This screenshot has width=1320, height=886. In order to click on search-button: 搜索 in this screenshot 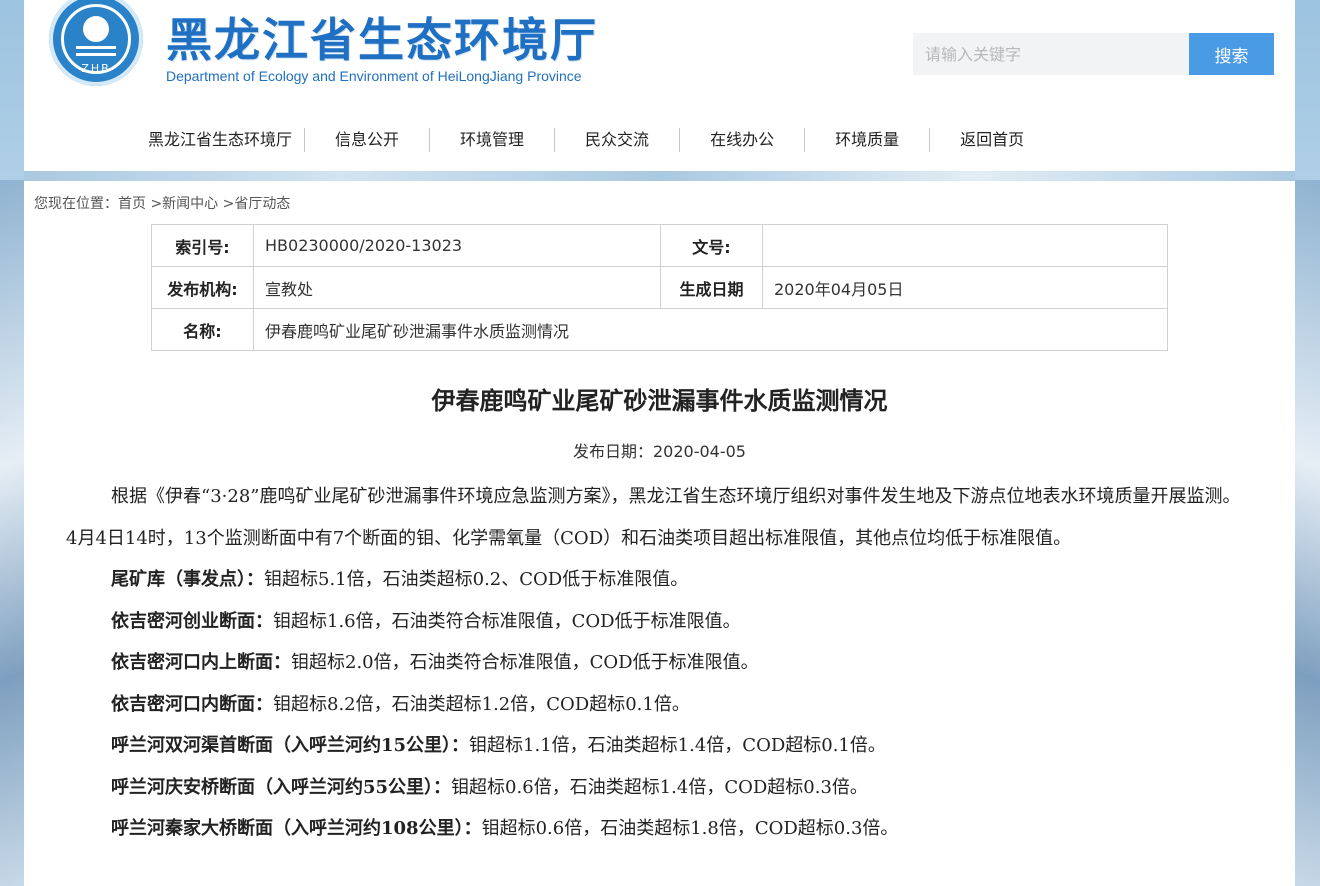, I will do `click(1231, 54)`.